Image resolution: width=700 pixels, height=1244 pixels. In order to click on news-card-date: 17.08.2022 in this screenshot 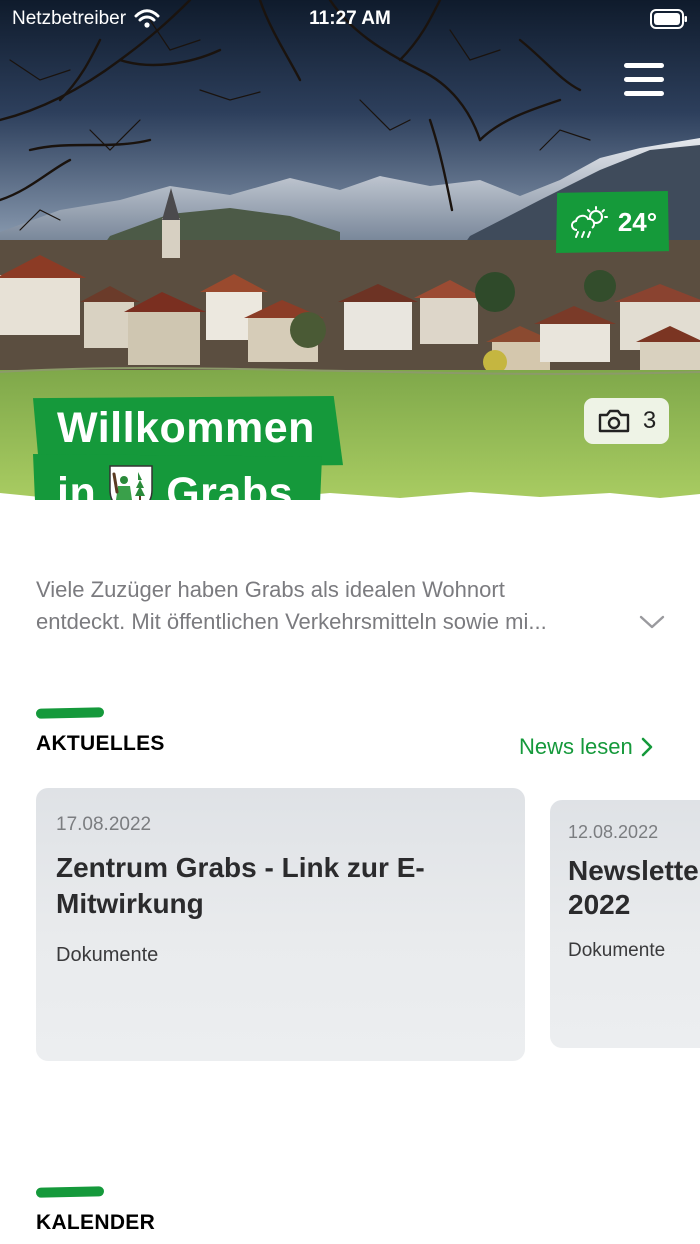, I will do `click(104, 824)`.